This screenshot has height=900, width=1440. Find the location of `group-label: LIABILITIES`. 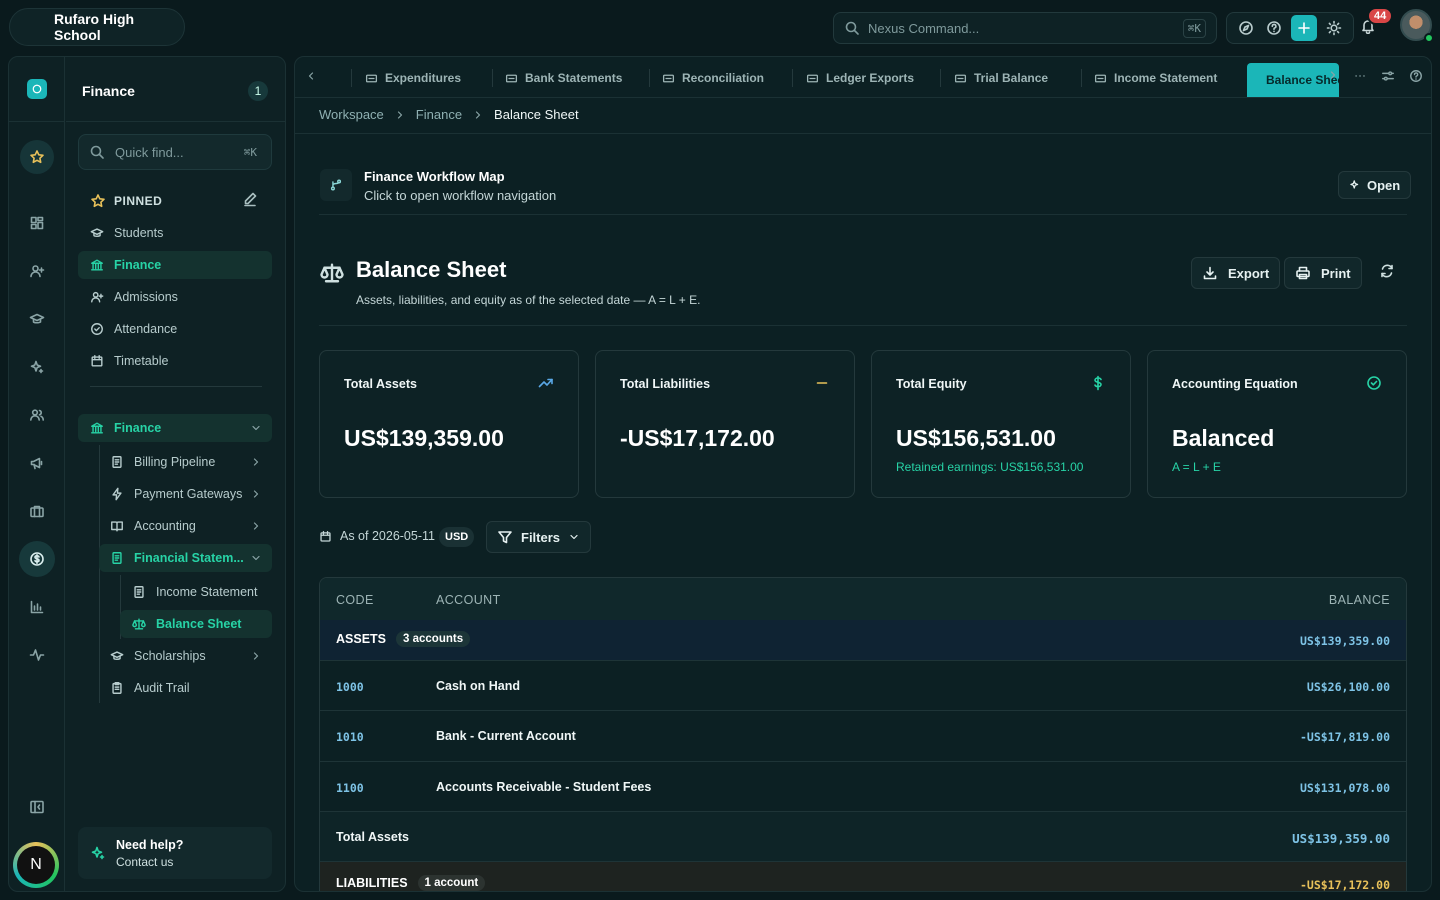

group-label: LIABILITIES is located at coordinates (372, 883).